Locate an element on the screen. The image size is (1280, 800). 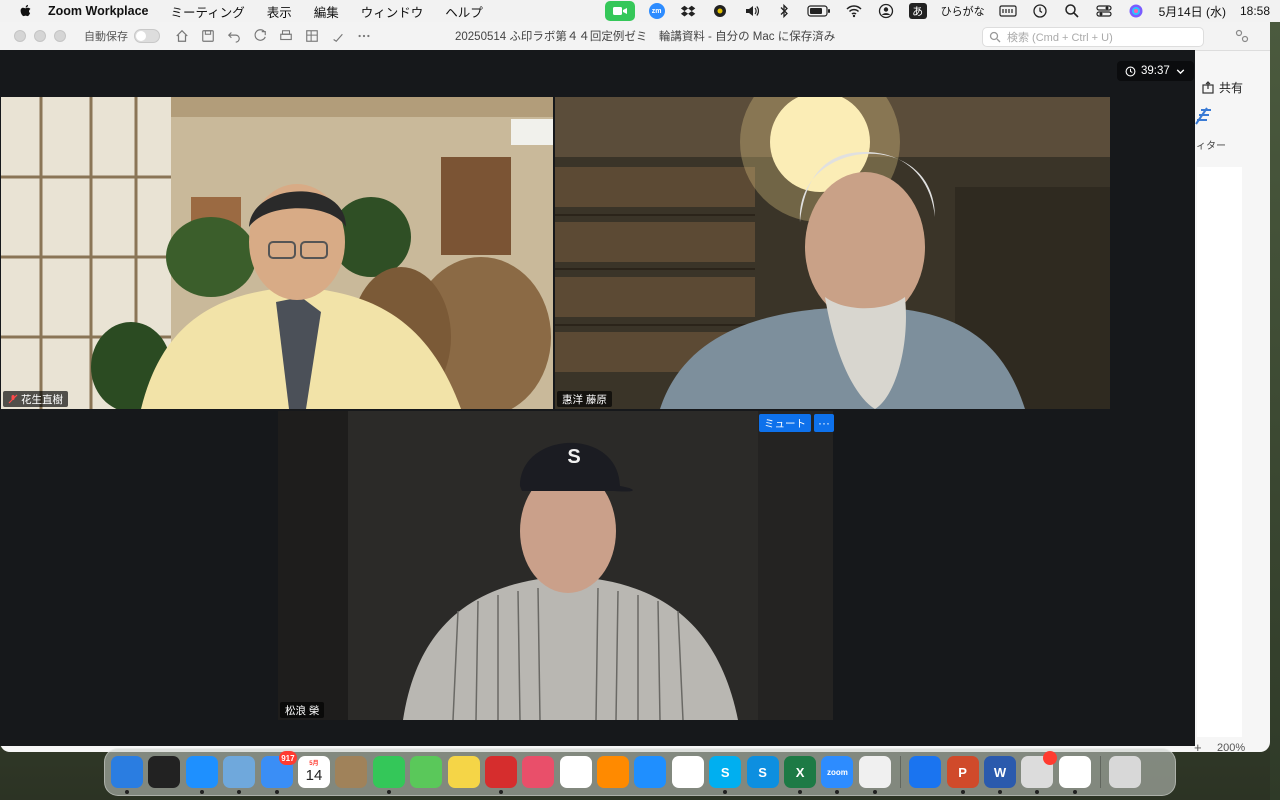
editor-icon is located at coordinates (1203, 116).